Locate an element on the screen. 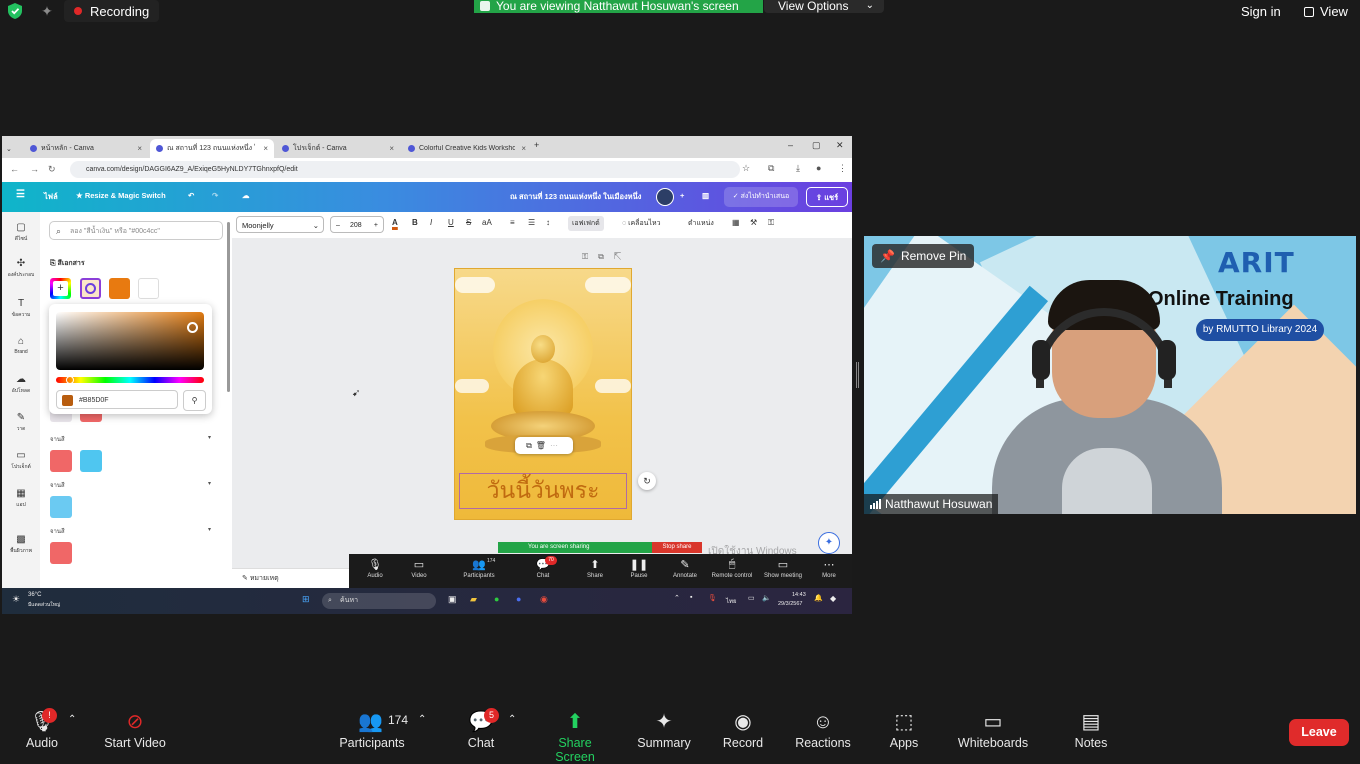 This screenshot has width=1360, height=764. file-menu: ไฟล์ is located at coordinates (51, 197).